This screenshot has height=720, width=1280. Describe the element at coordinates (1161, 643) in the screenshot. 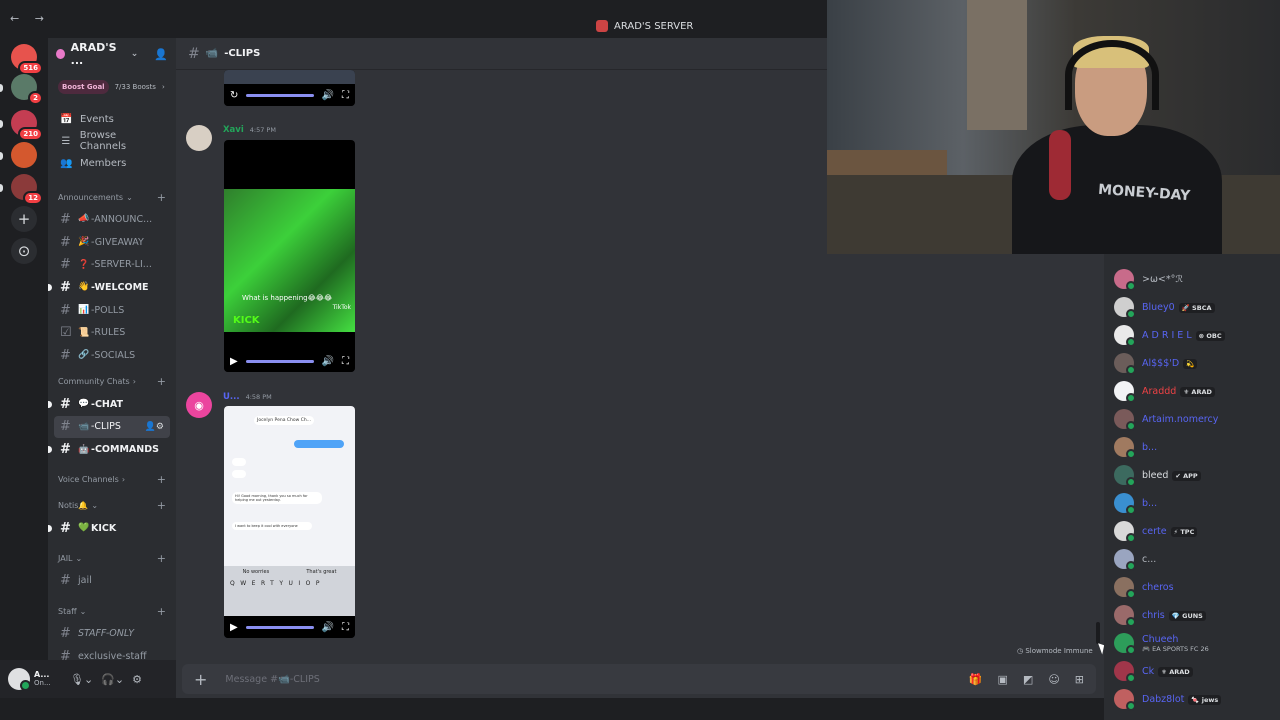

I see `member-item: Chueeh 🎮 EA SPORTS FC 26` at that location.